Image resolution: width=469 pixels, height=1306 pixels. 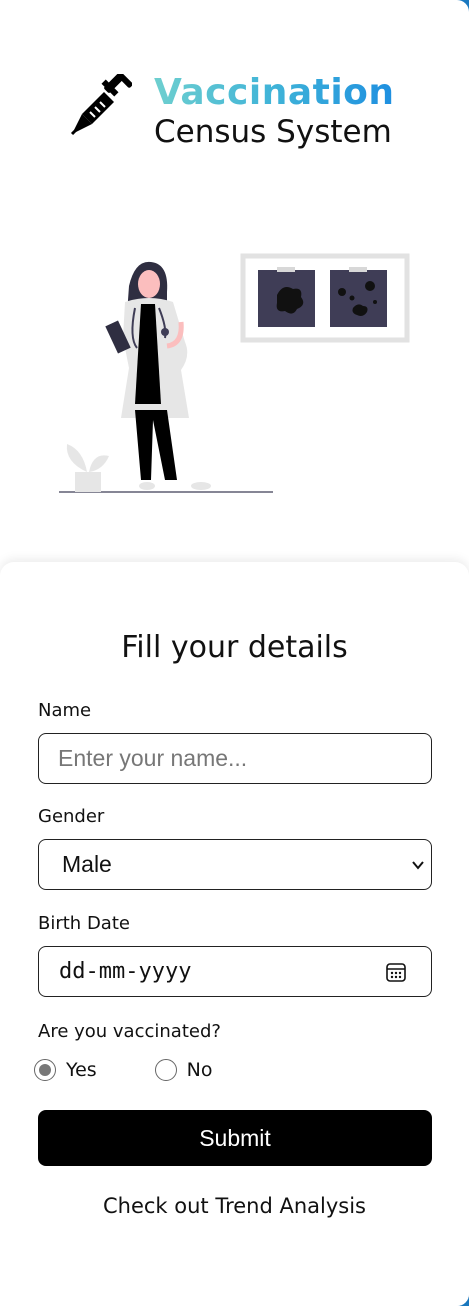 I want to click on brand-header: Vaccination Census System, so click(x=240, y=112).